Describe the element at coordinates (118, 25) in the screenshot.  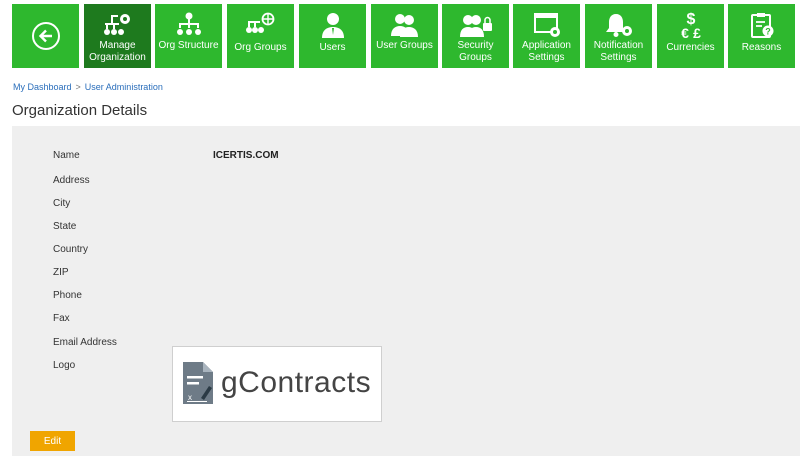
I see `org-settings-icon` at that location.